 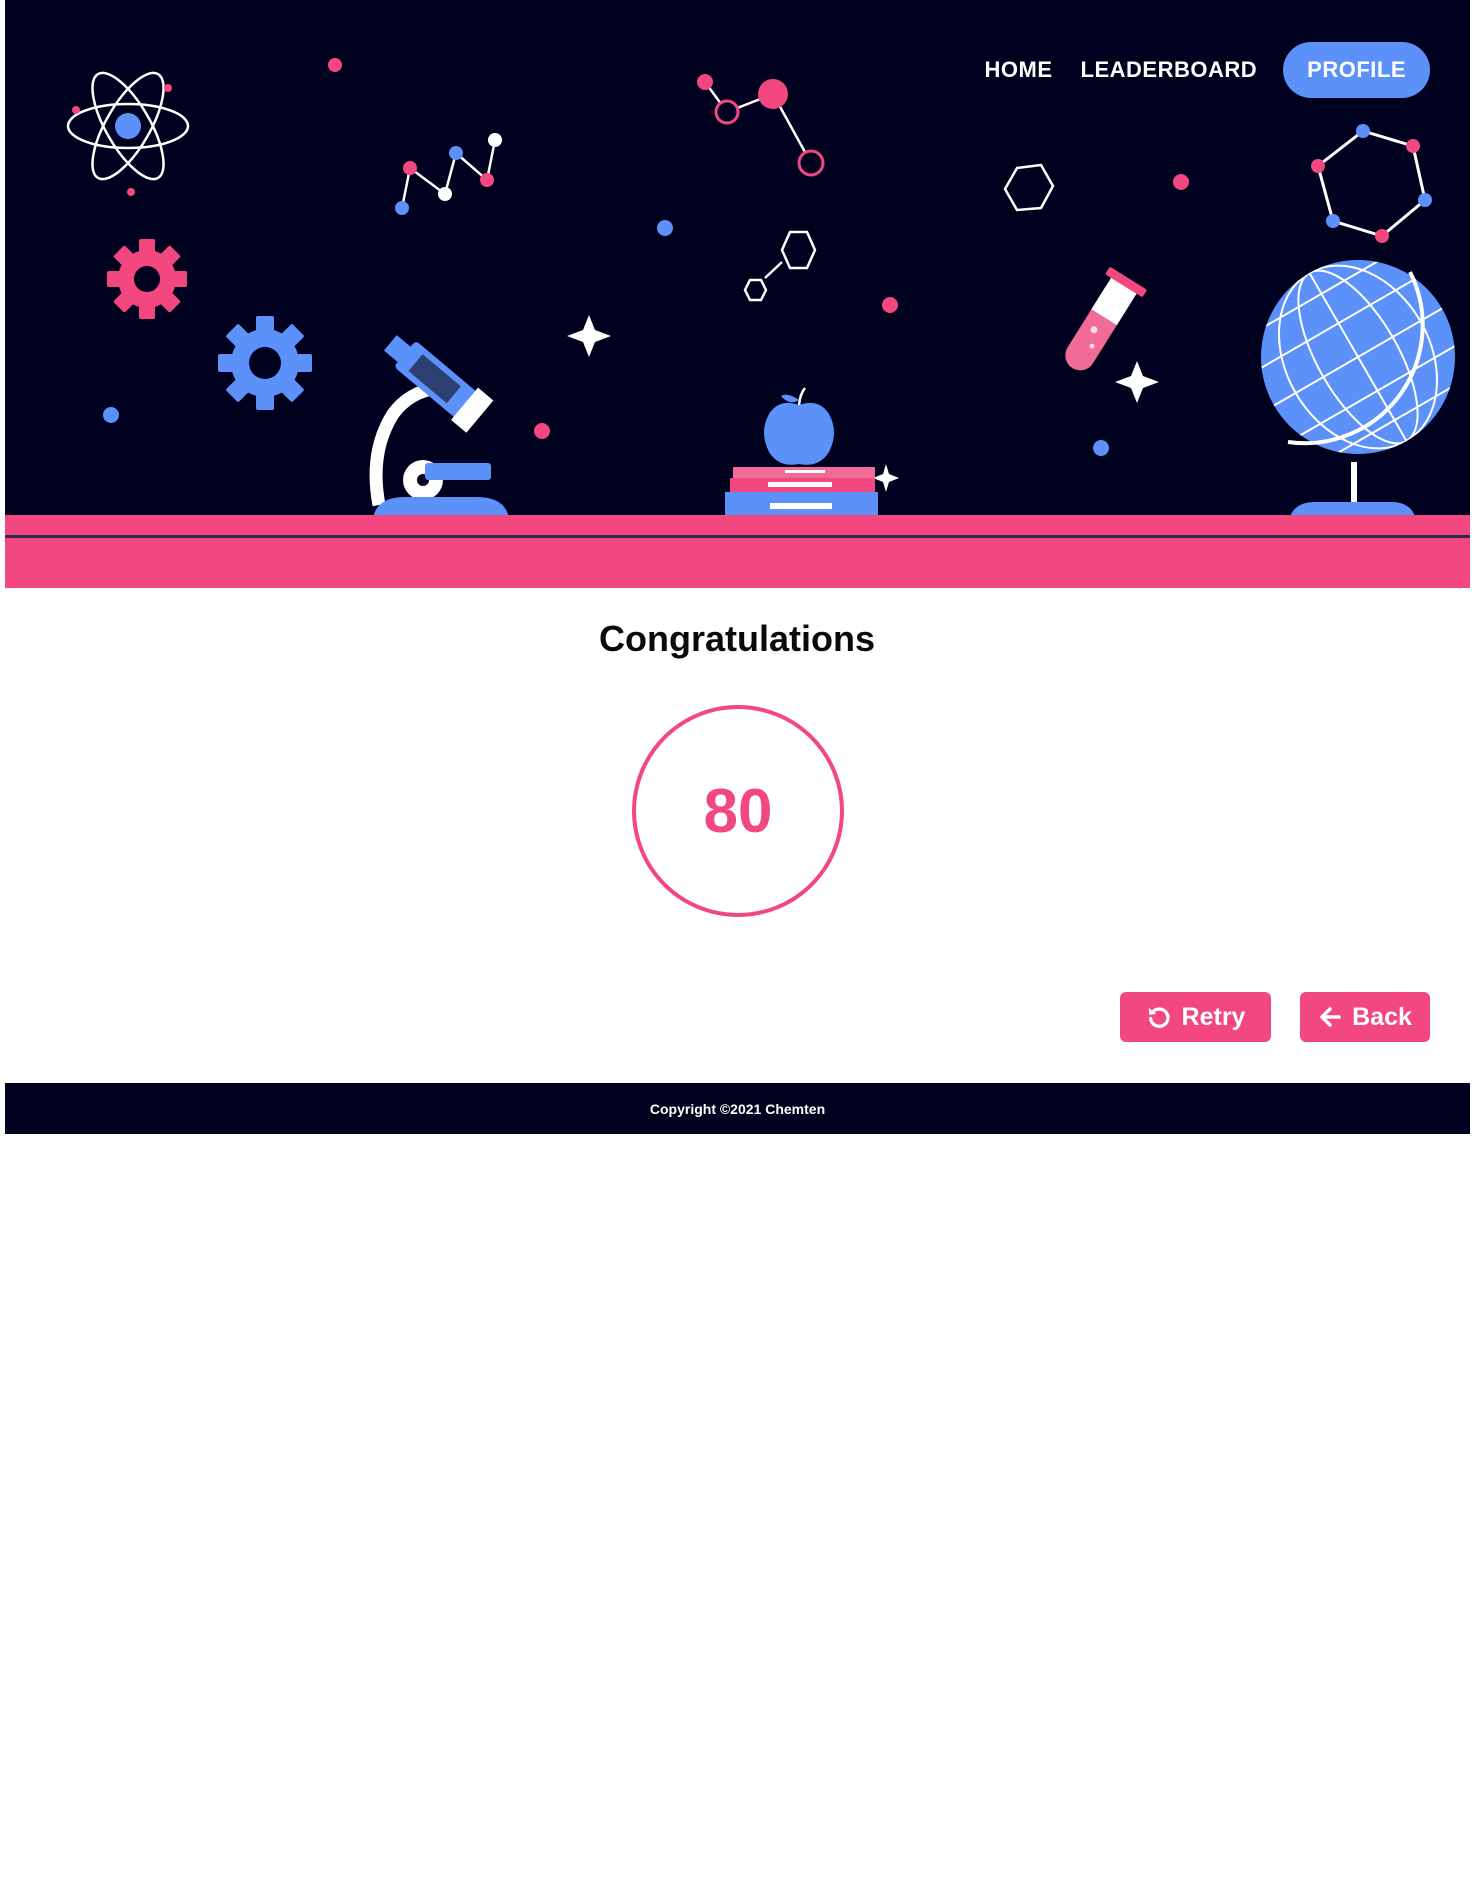 What do you see at coordinates (439, 426) in the screenshot?
I see `microscope-icon` at bounding box center [439, 426].